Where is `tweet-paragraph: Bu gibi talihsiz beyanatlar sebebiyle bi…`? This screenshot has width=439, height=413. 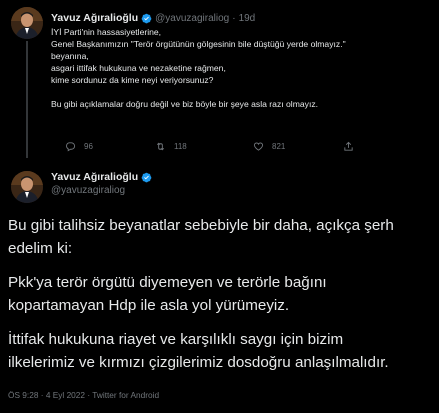 tweet-paragraph: Bu gibi talihsiz beyanatlar sebebiyle bi… is located at coordinates (222, 237).